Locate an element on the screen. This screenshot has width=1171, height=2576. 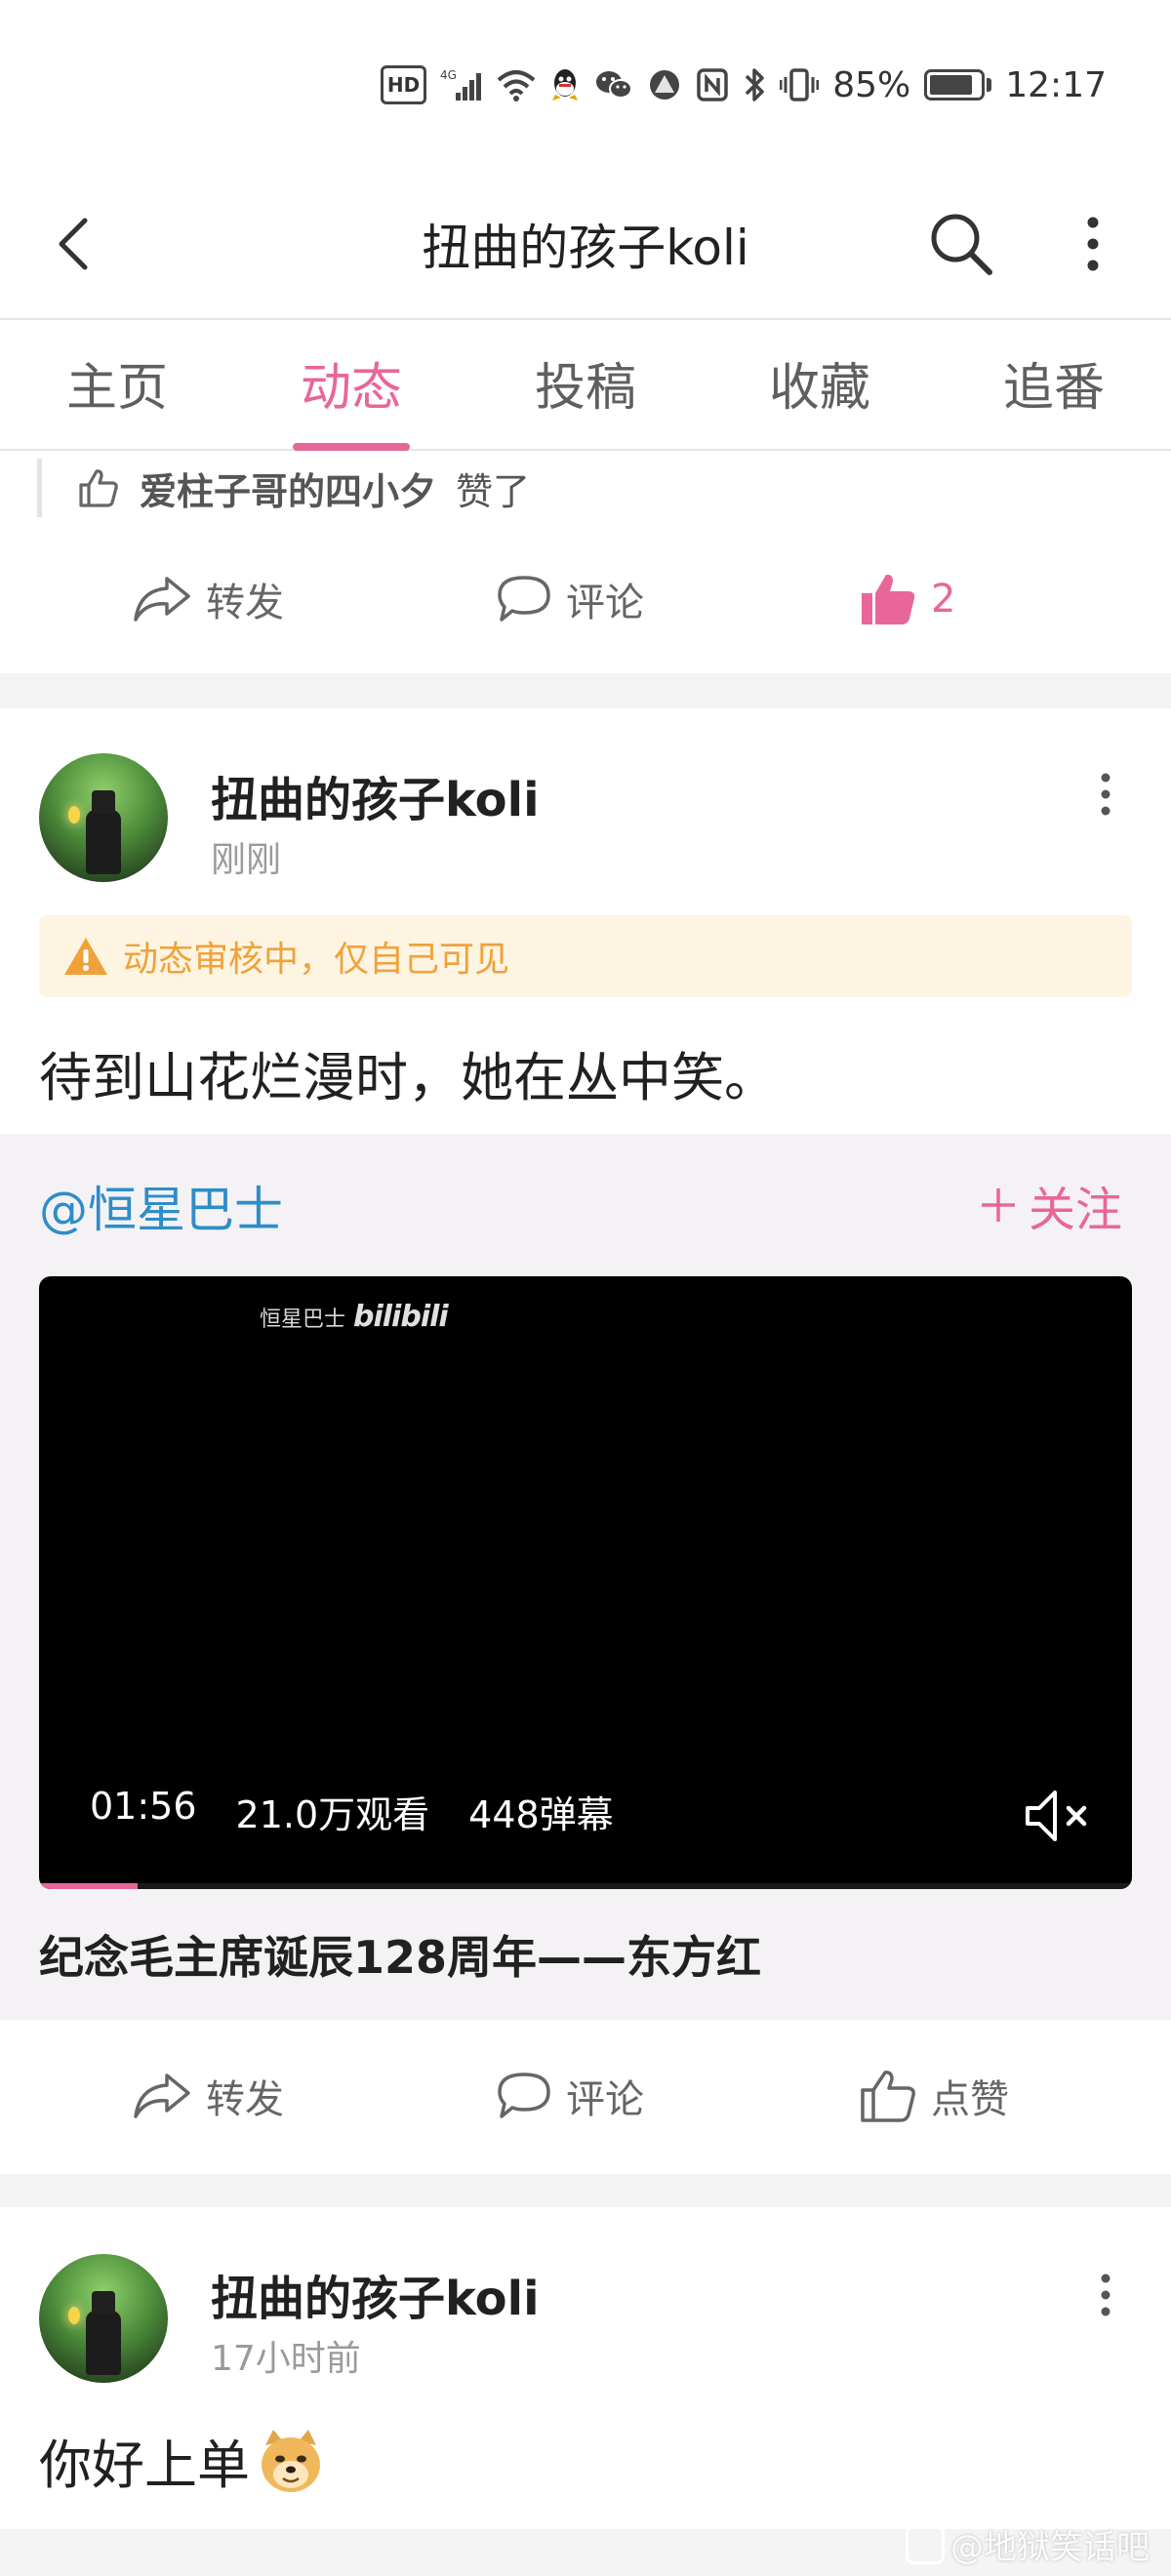
like-button: 点赞 is located at coordinates (934, 2096).